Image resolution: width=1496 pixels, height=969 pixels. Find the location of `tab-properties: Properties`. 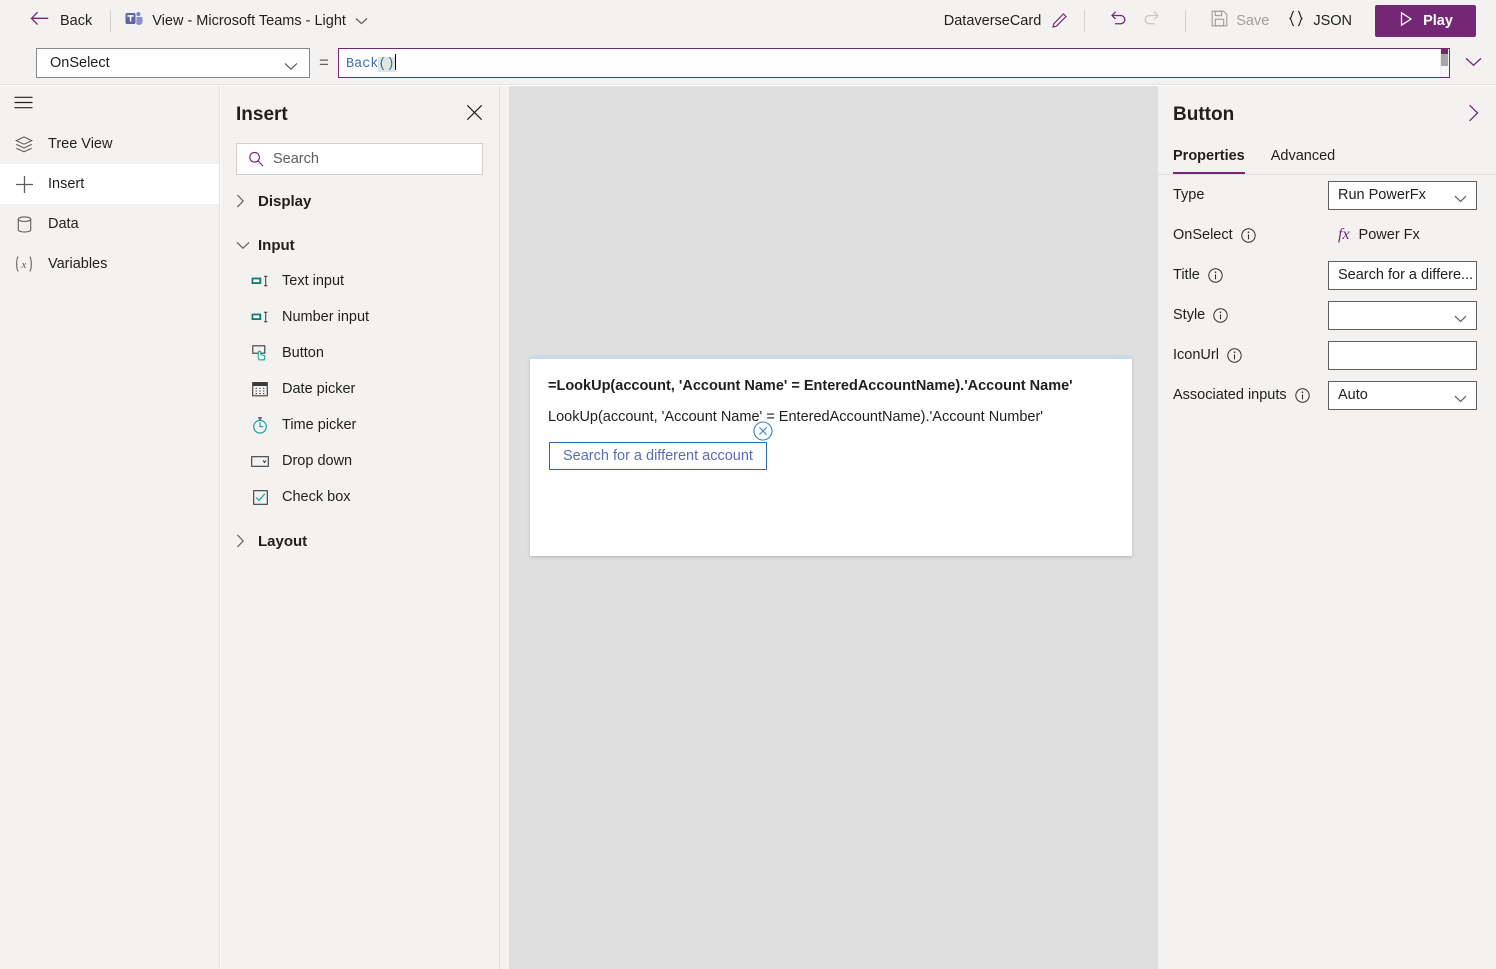

tab-properties: Properties is located at coordinates (1209, 156).